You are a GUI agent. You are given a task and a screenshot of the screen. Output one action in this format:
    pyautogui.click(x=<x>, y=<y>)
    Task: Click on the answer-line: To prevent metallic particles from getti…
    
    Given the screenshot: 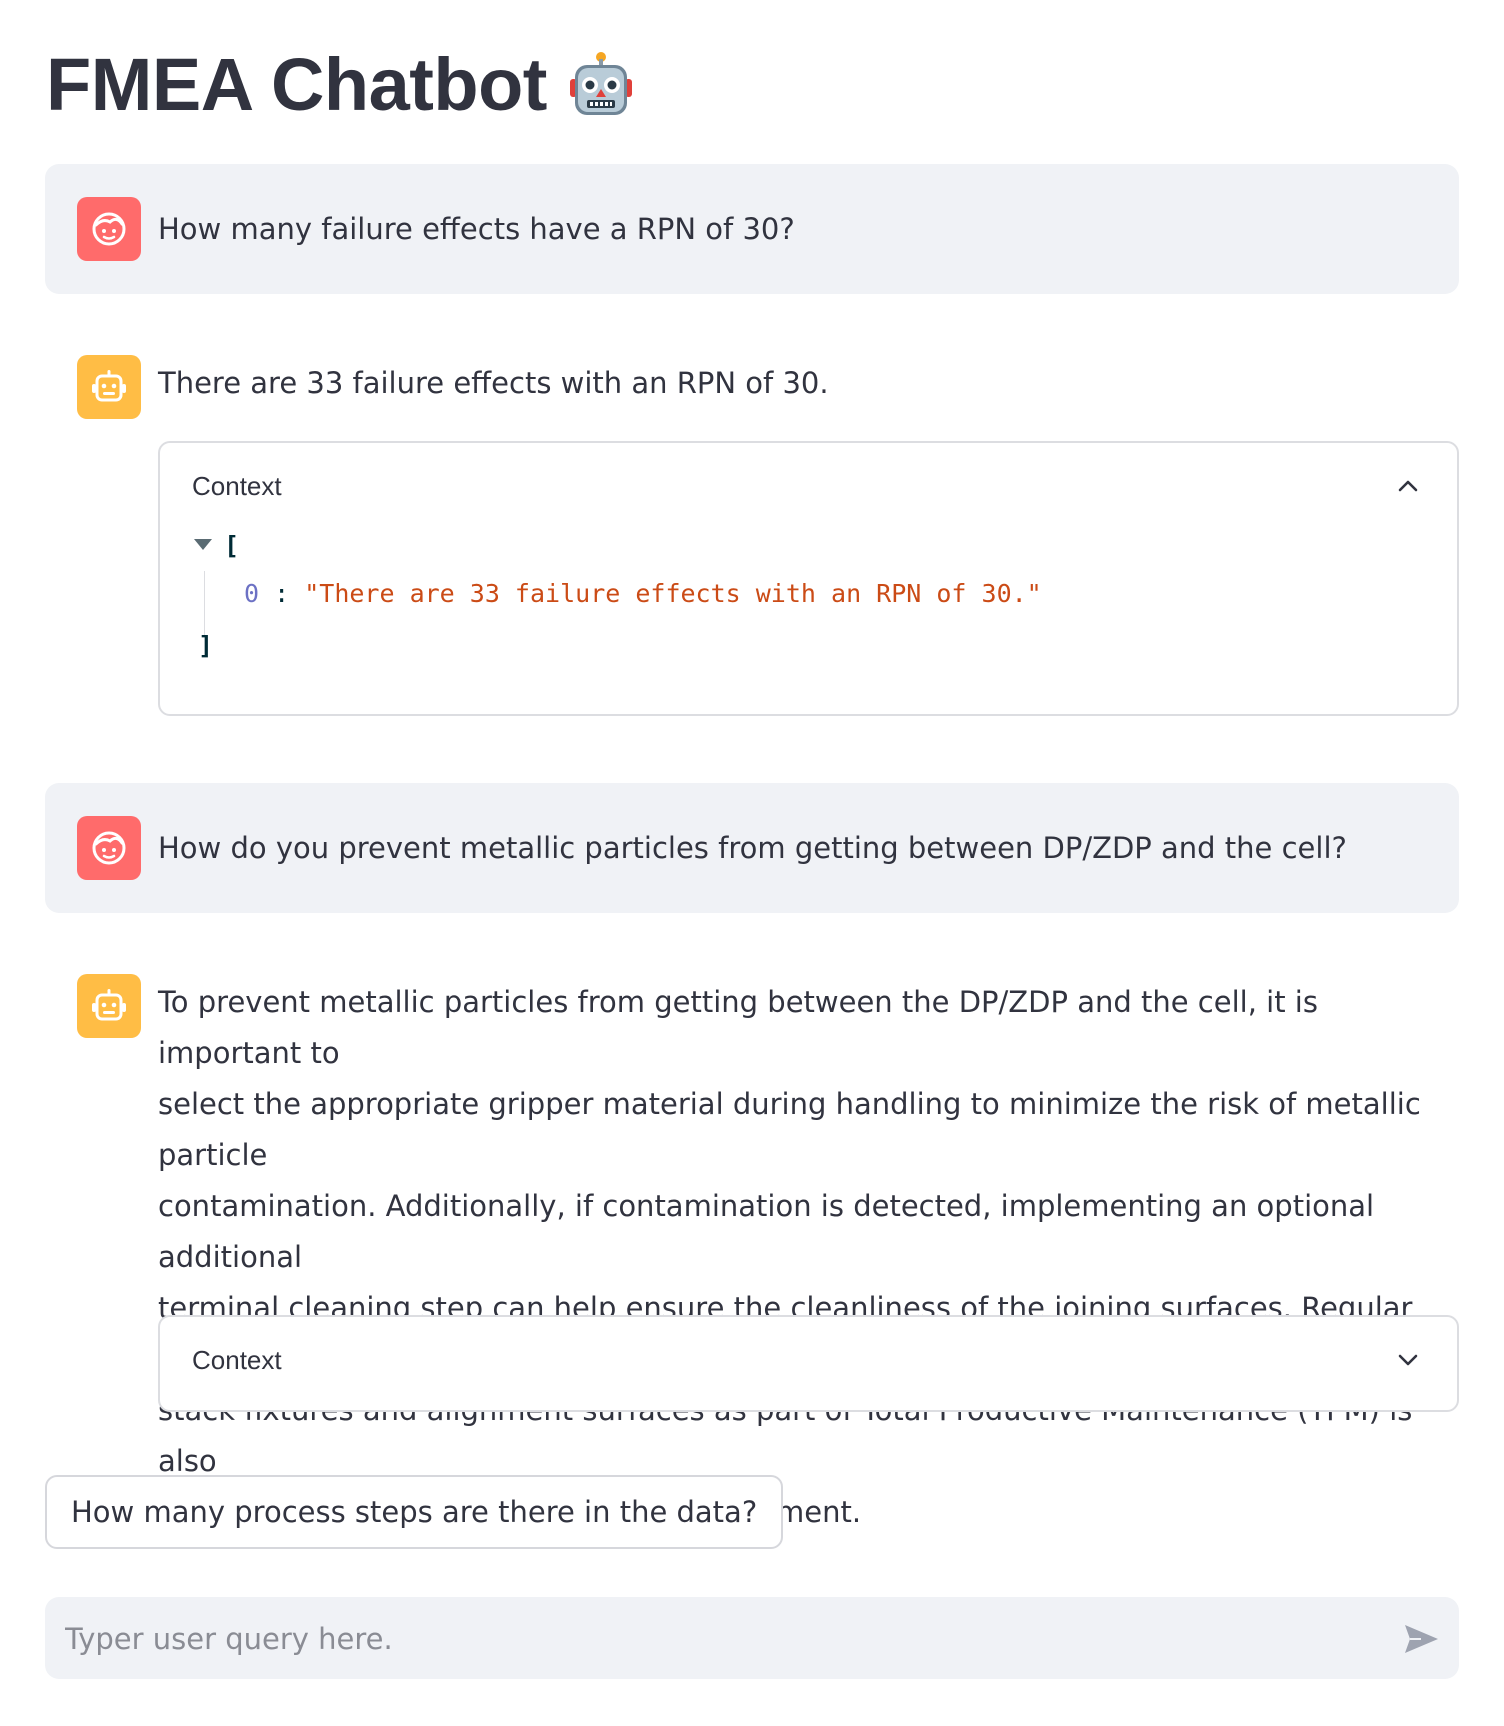 What is the action you would take?
    pyautogui.click(x=738, y=1027)
    